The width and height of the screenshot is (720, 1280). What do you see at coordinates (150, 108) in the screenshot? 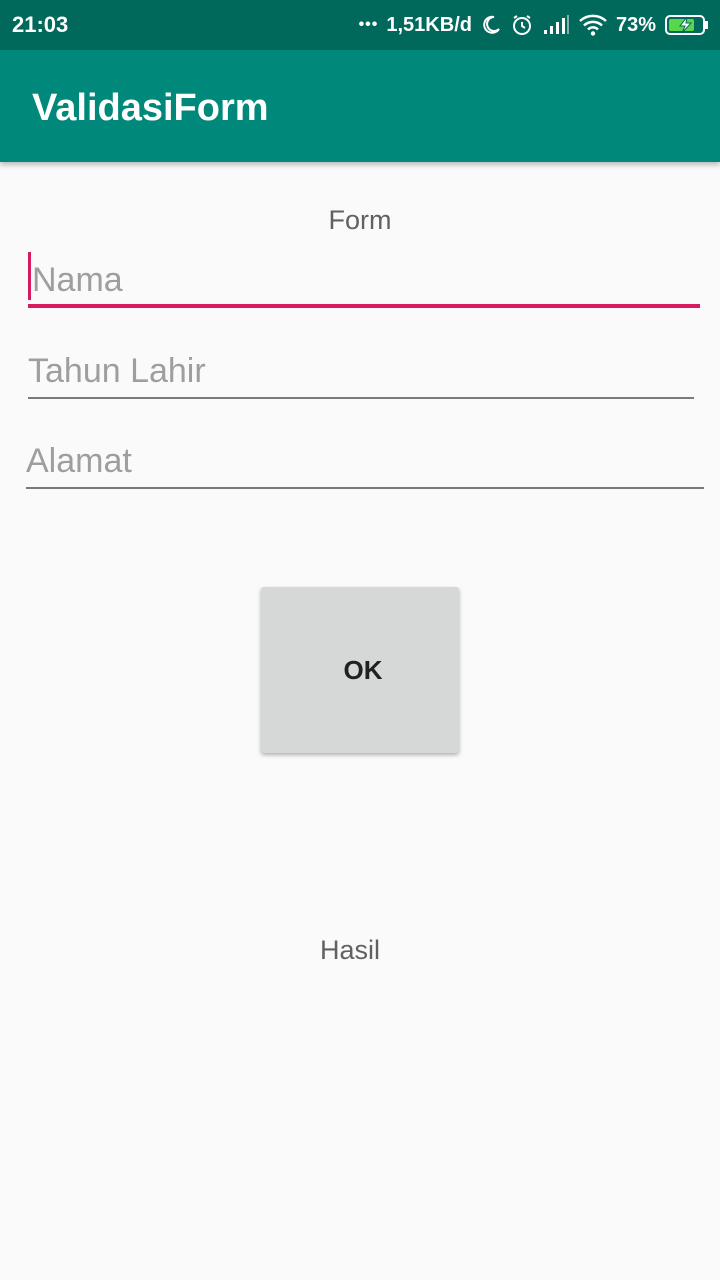
I see `app-title: ValidasiForm` at bounding box center [150, 108].